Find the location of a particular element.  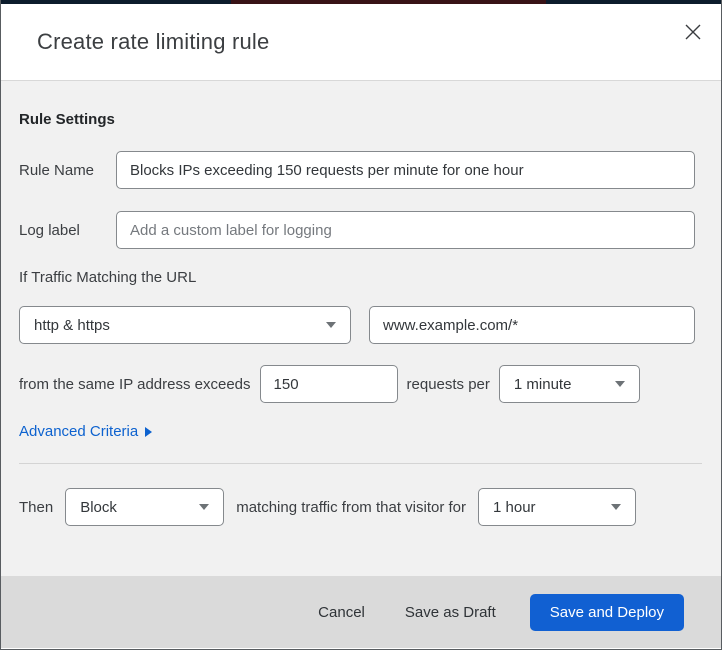

close-button is located at coordinates (693, 32).